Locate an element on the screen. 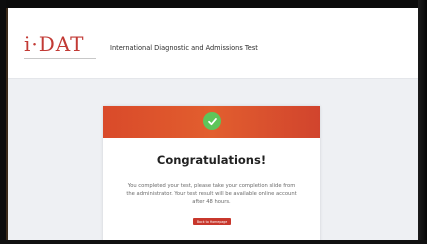 The height and width of the screenshot is (244, 427). check-mark is located at coordinates (212, 121).